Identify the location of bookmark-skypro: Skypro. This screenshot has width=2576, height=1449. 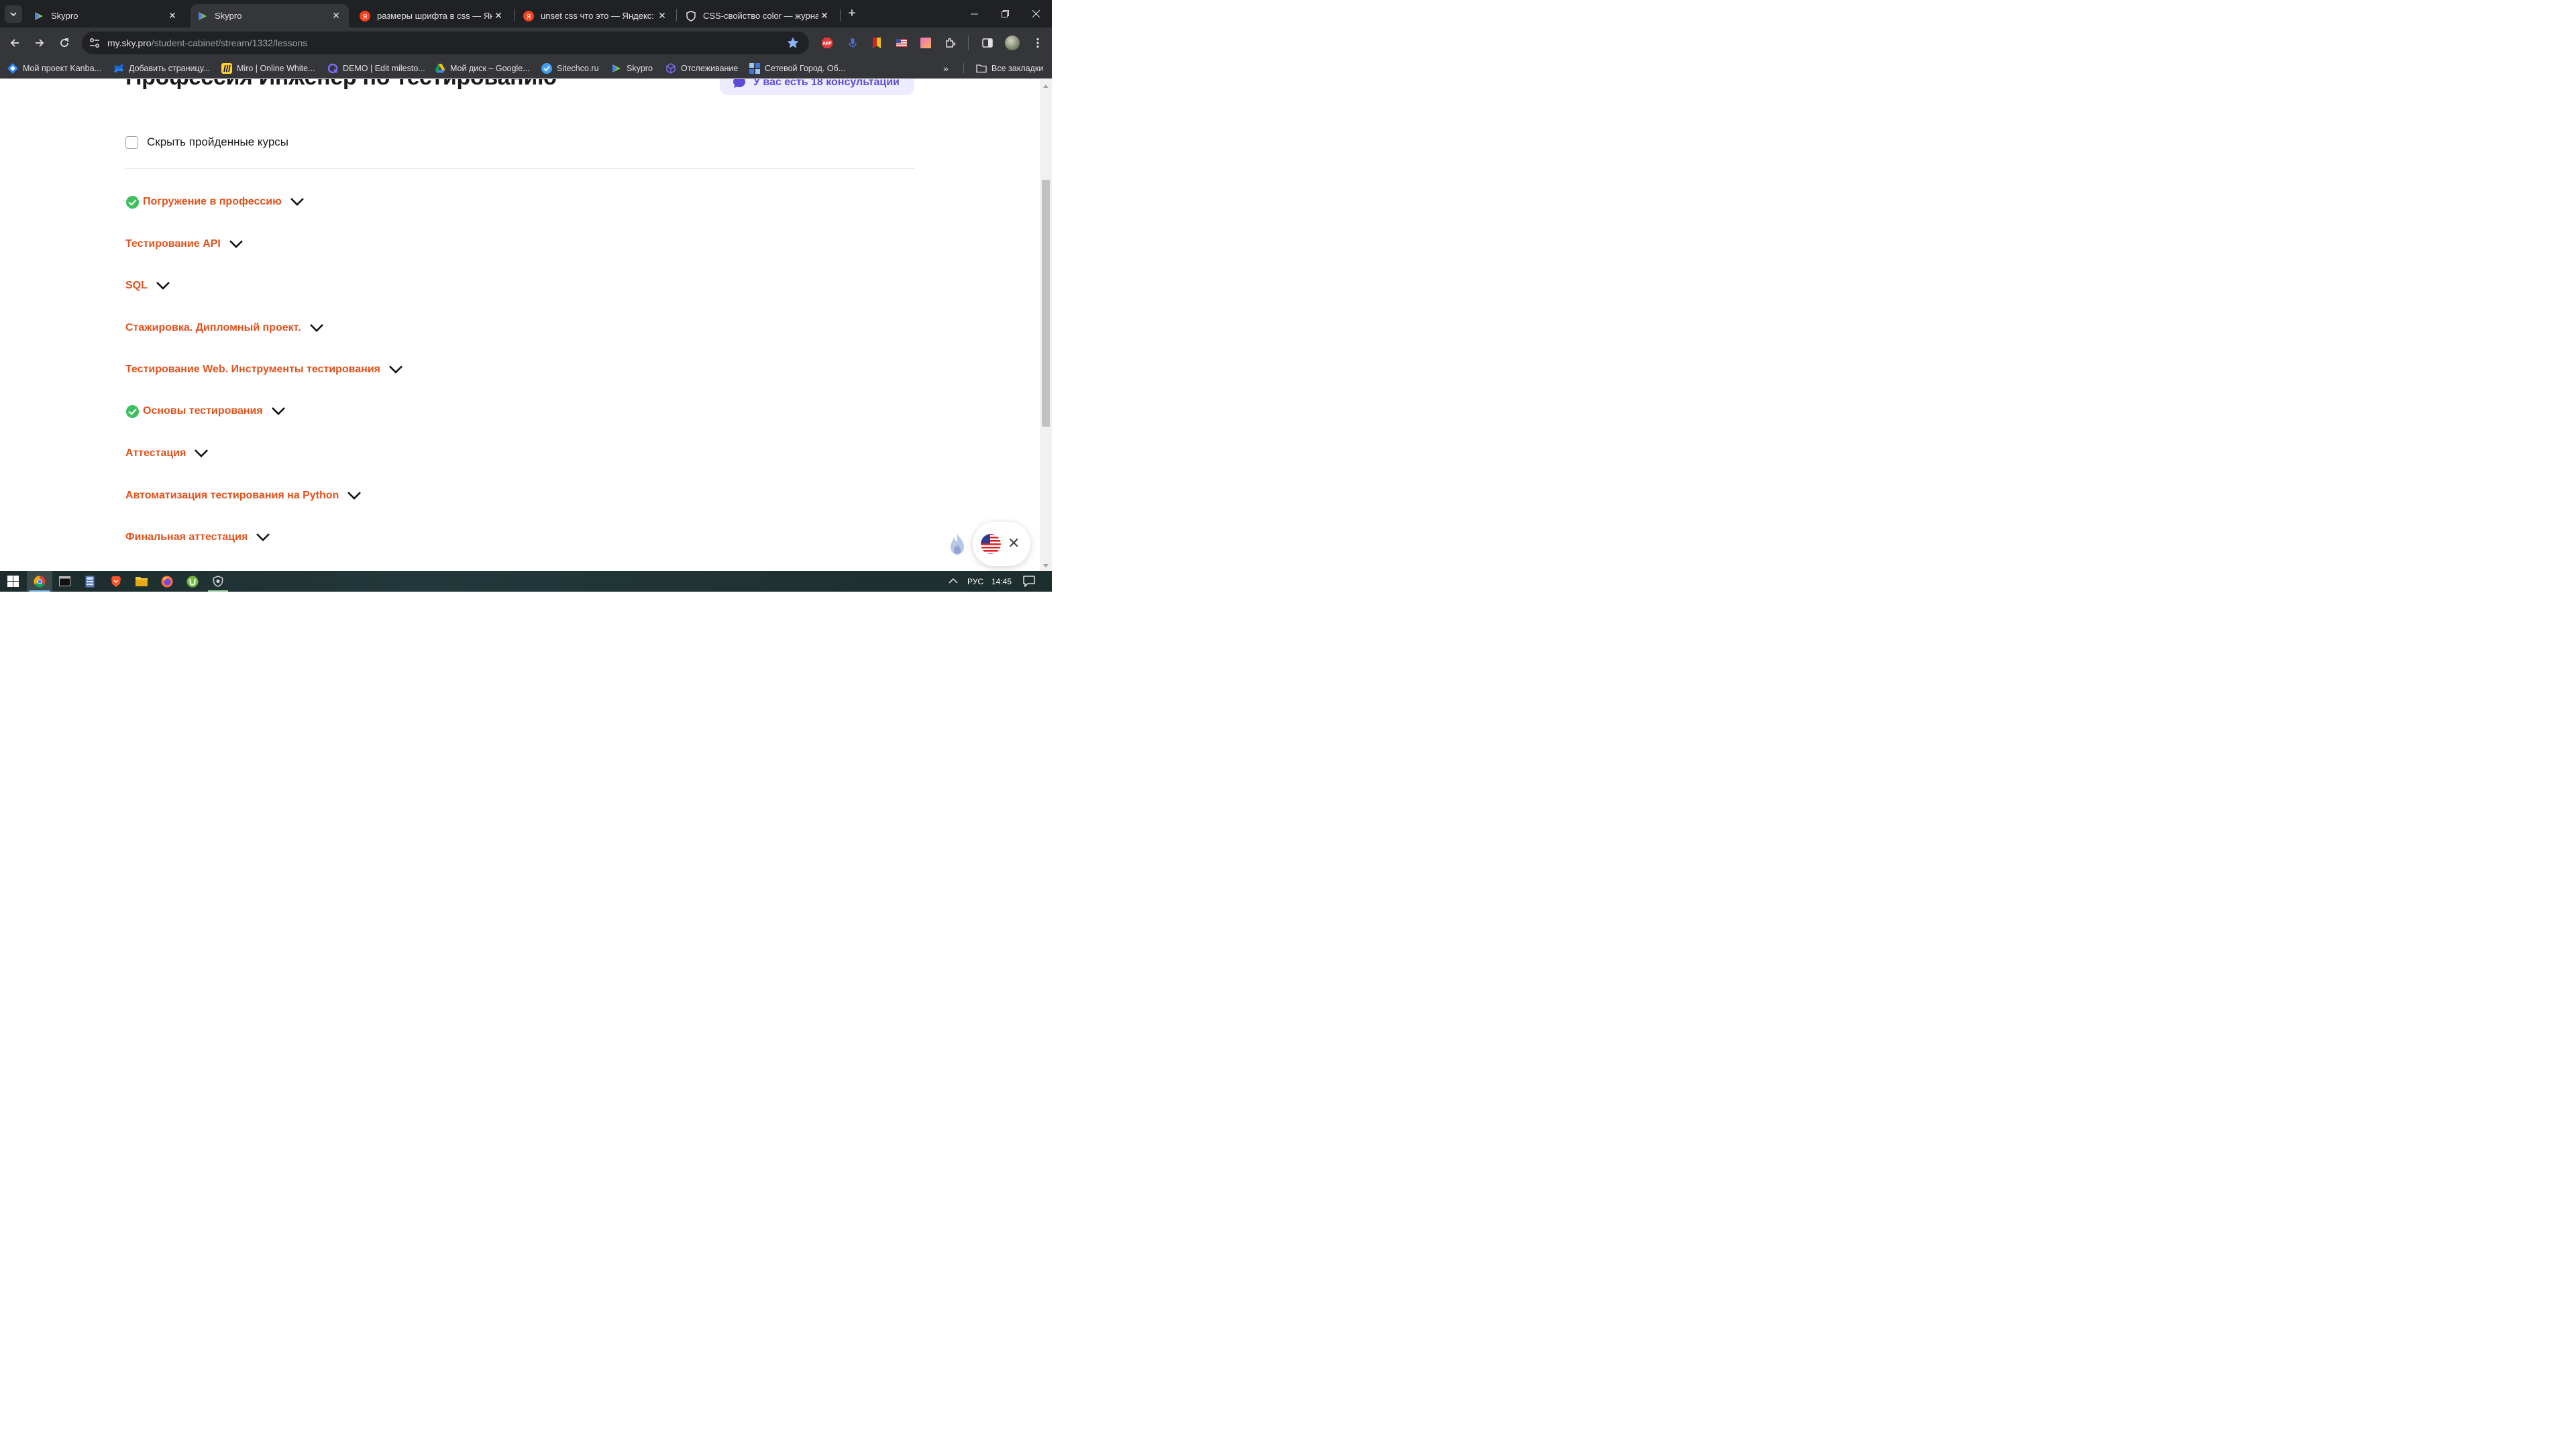
(632, 68).